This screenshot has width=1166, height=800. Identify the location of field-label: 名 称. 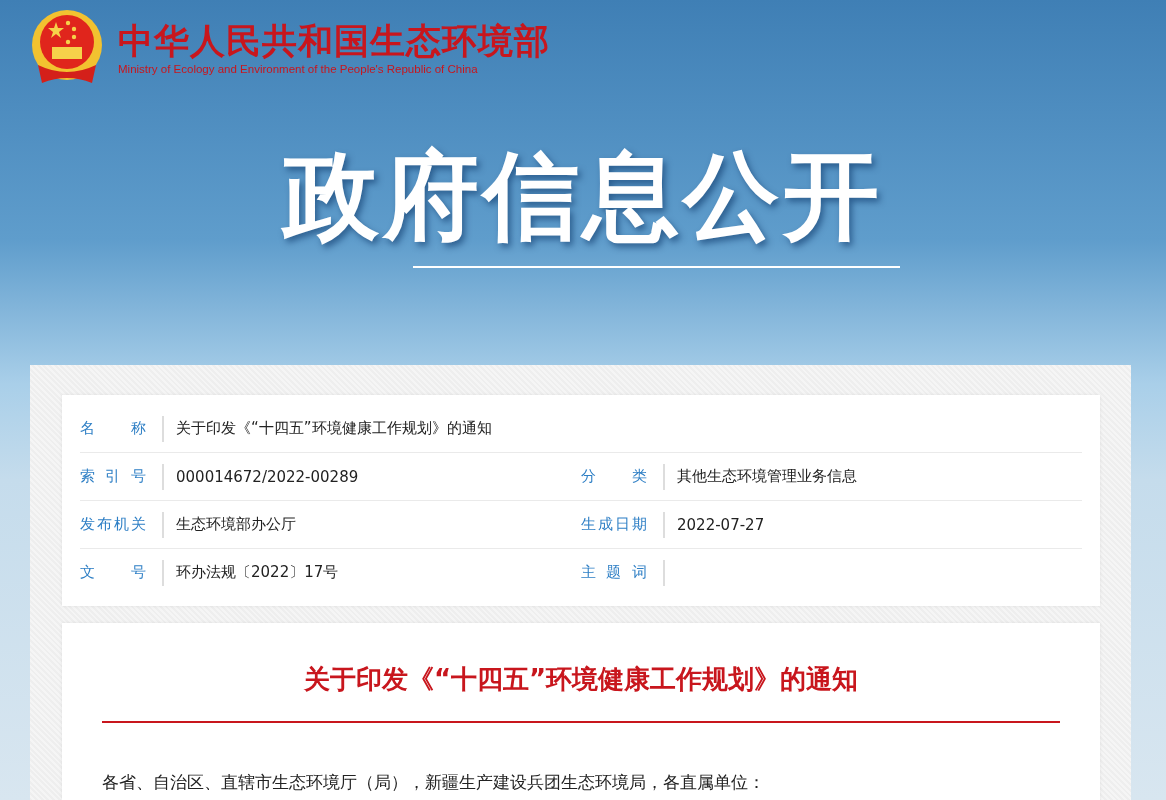
(113, 428).